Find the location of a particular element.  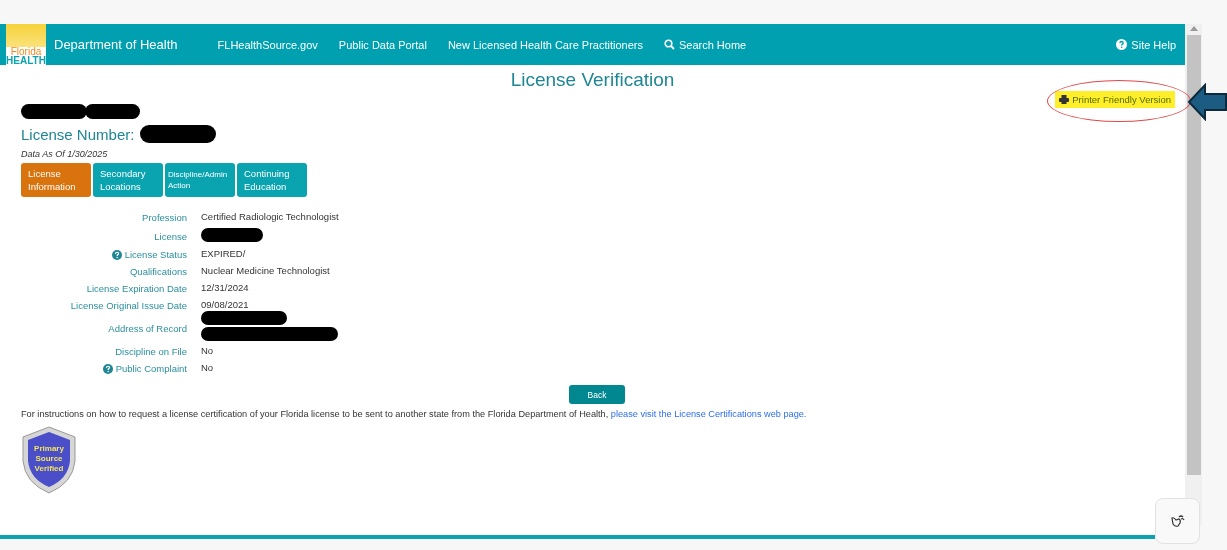

accessibility-button is located at coordinates (1177, 521).